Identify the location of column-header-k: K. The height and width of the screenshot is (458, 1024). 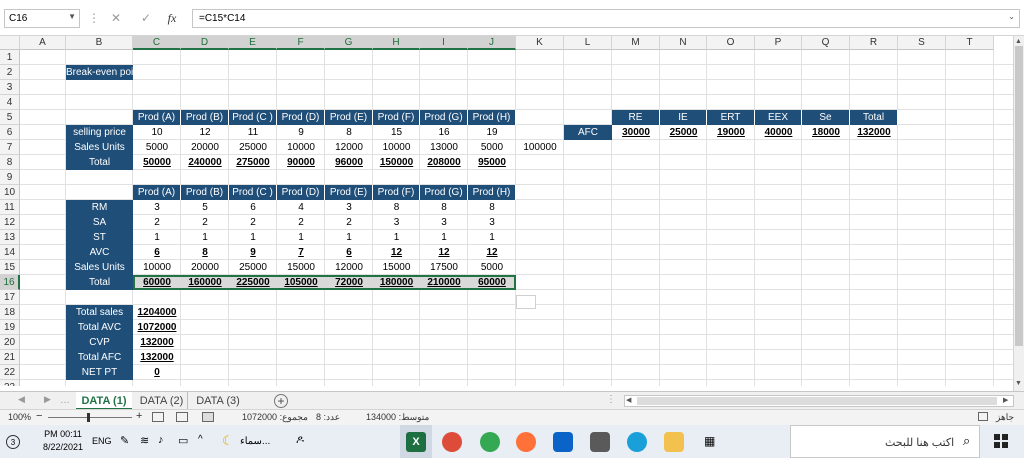
(540, 43).